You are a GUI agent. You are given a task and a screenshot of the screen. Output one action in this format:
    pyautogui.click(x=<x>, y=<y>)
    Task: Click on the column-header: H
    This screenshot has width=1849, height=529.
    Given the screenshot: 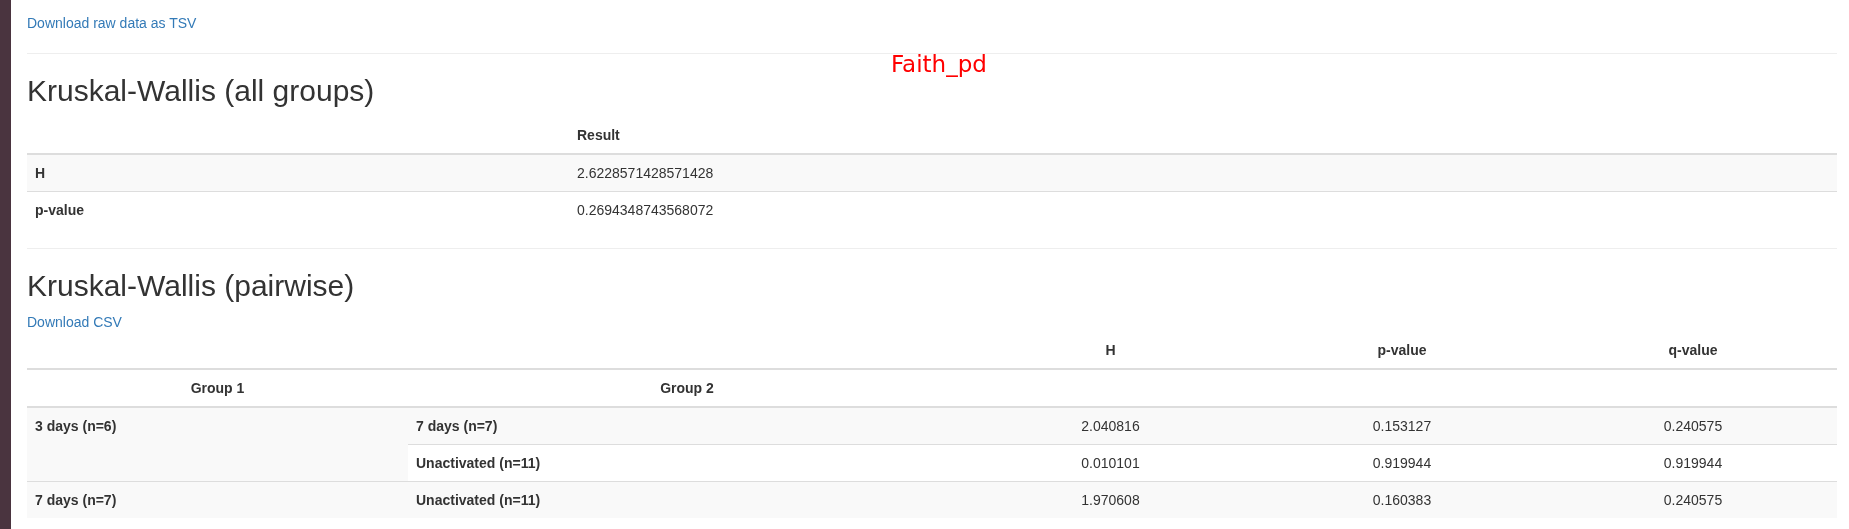 What is the action you would take?
    pyautogui.click(x=1110, y=350)
    